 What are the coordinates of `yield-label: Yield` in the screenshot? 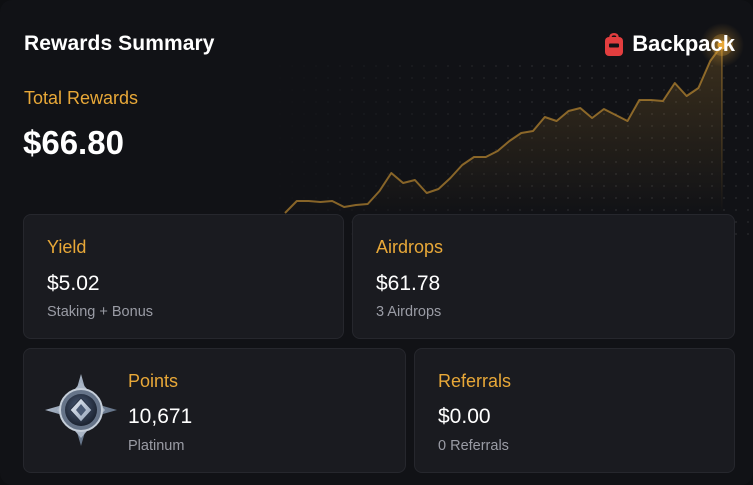 It's located at (67, 247).